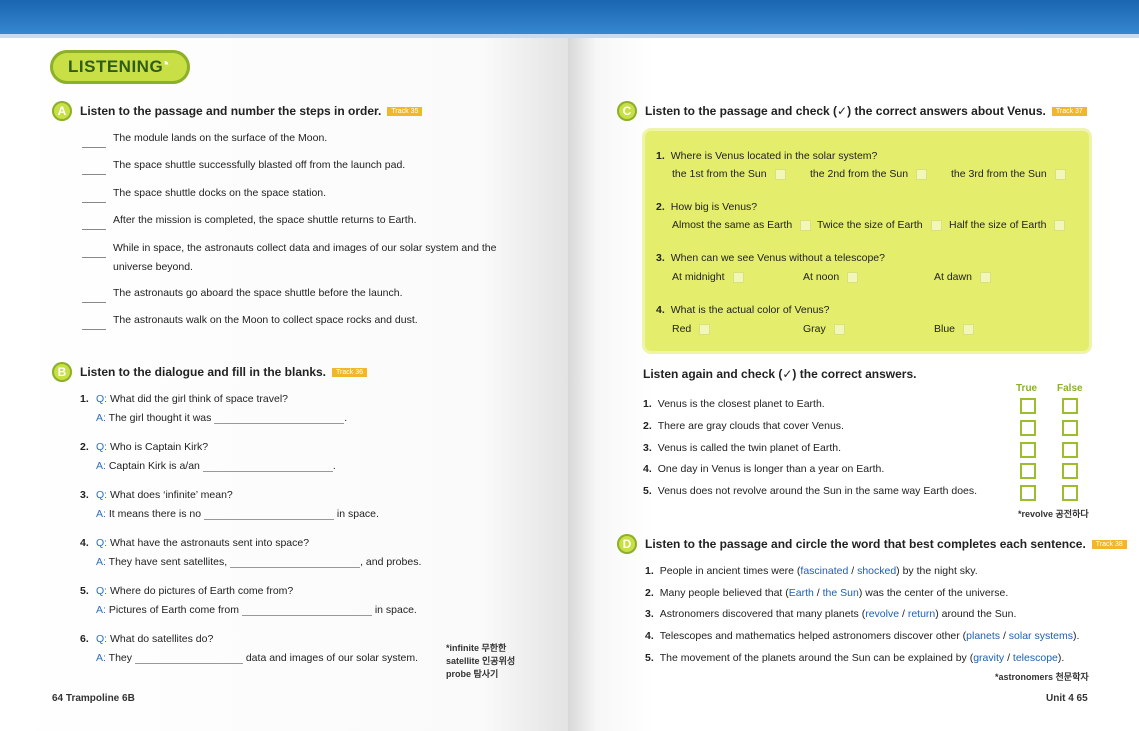 The height and width of the screenshot is (731, 1139). I want to click on answer-prefix: They have sent satellites,, so click(168, 562).